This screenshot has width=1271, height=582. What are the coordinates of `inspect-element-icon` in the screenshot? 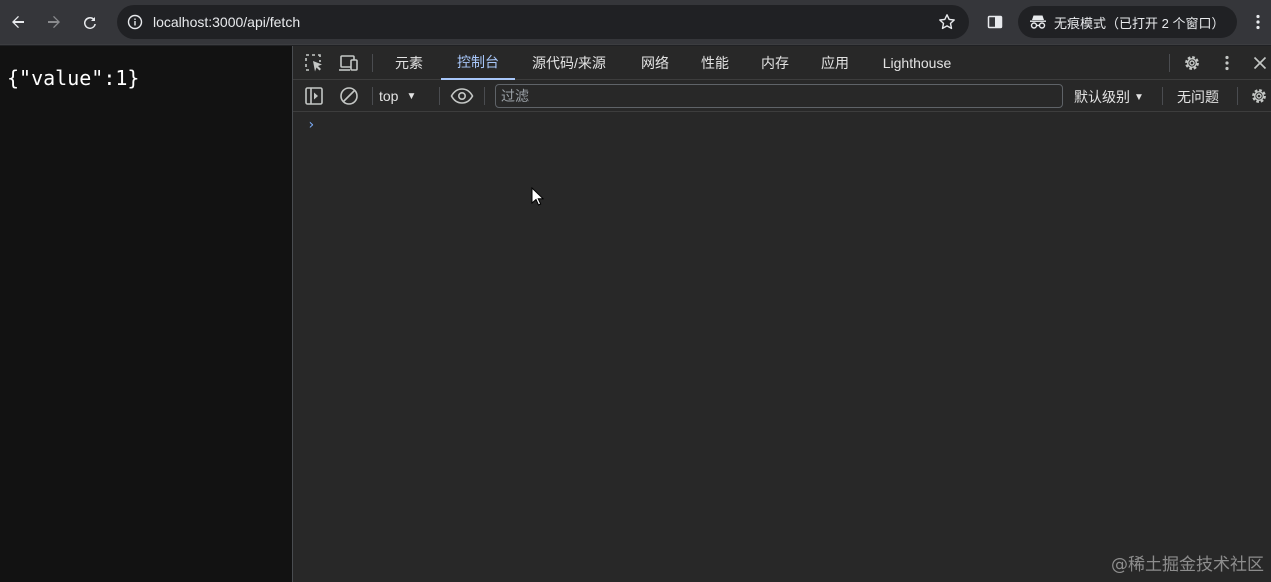 It's located at (313, 63).